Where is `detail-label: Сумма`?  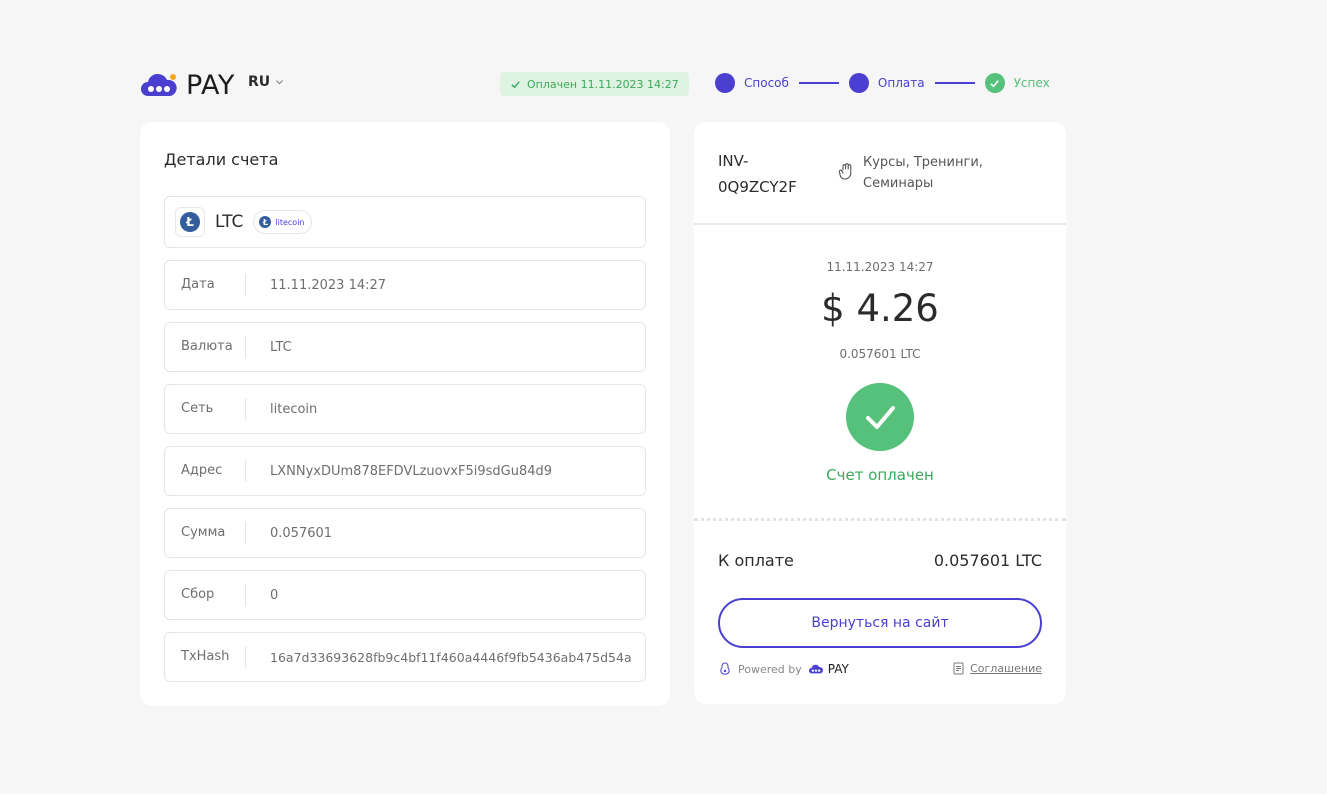 detail-label: Сумма is located at coordinates (205, 533).